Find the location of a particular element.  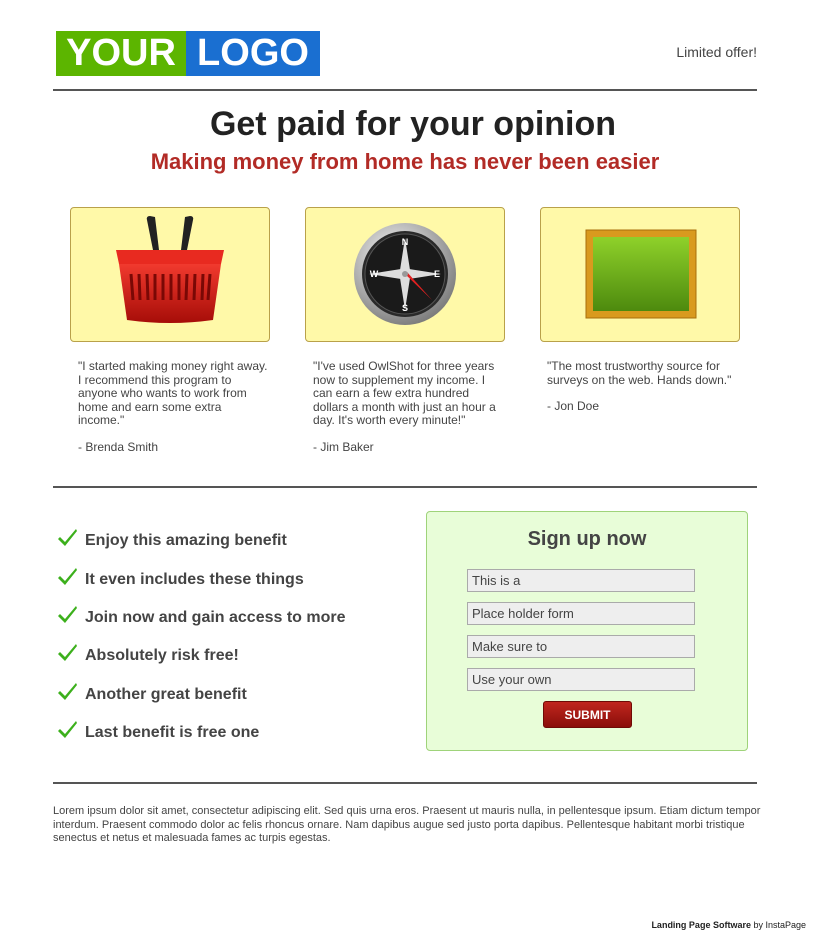

benefit-text: Another great benefit is located at coordinates (166, 694).